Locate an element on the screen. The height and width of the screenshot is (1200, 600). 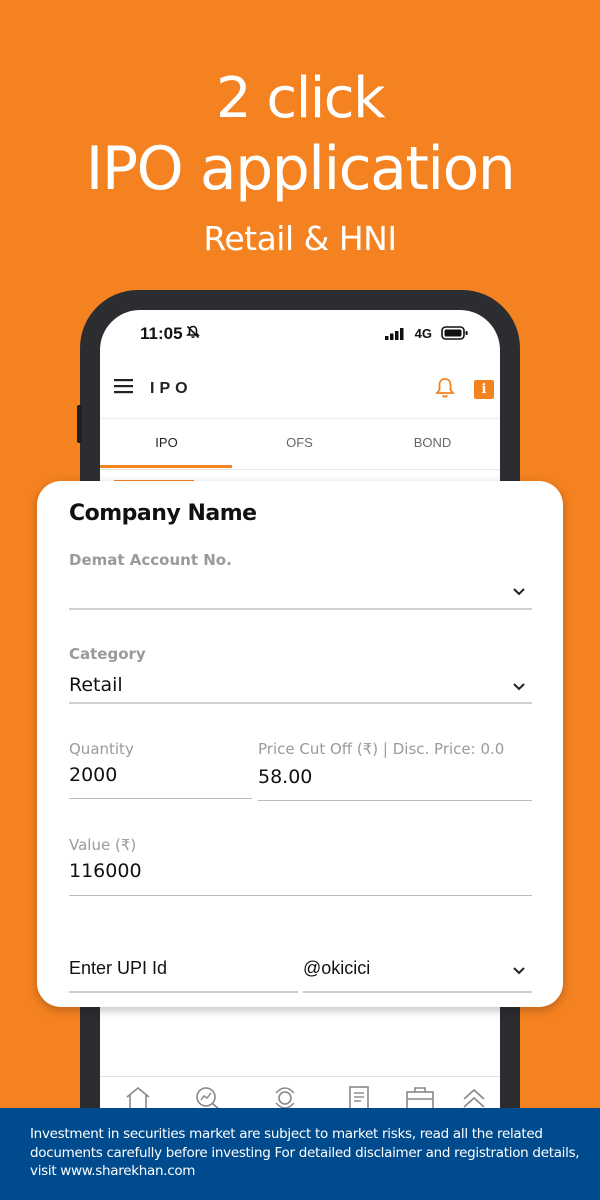
info-icon: i is located at coordinates (484, 389).